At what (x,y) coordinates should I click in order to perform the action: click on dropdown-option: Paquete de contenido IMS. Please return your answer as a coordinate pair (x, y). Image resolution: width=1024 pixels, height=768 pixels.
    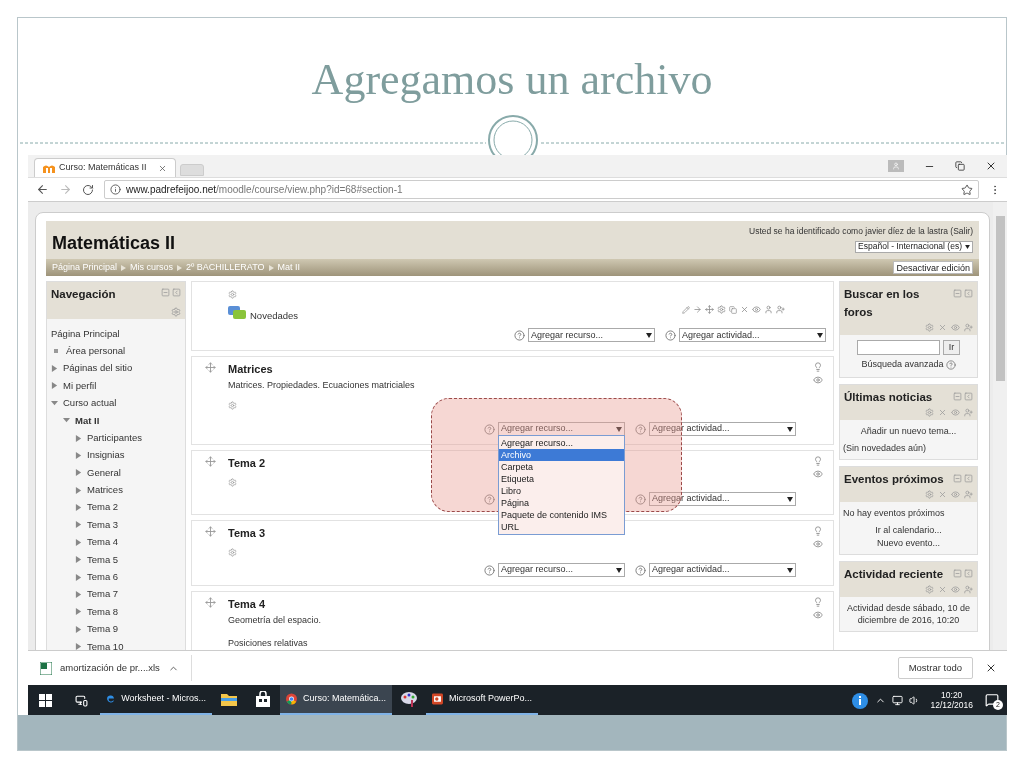
    Looking at the image, I should click on (561, 515).